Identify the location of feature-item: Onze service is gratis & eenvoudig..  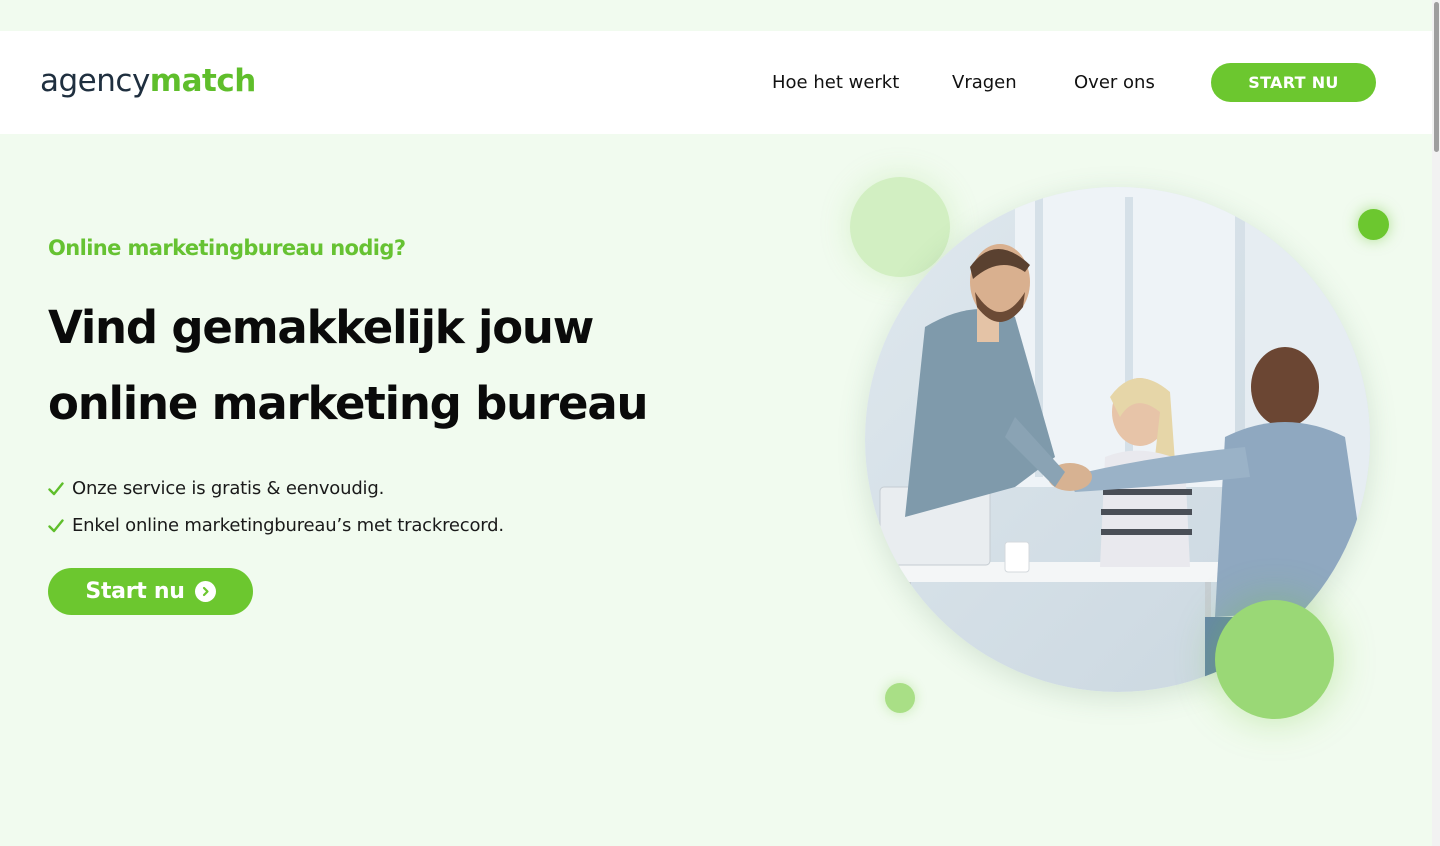
(276, 488).